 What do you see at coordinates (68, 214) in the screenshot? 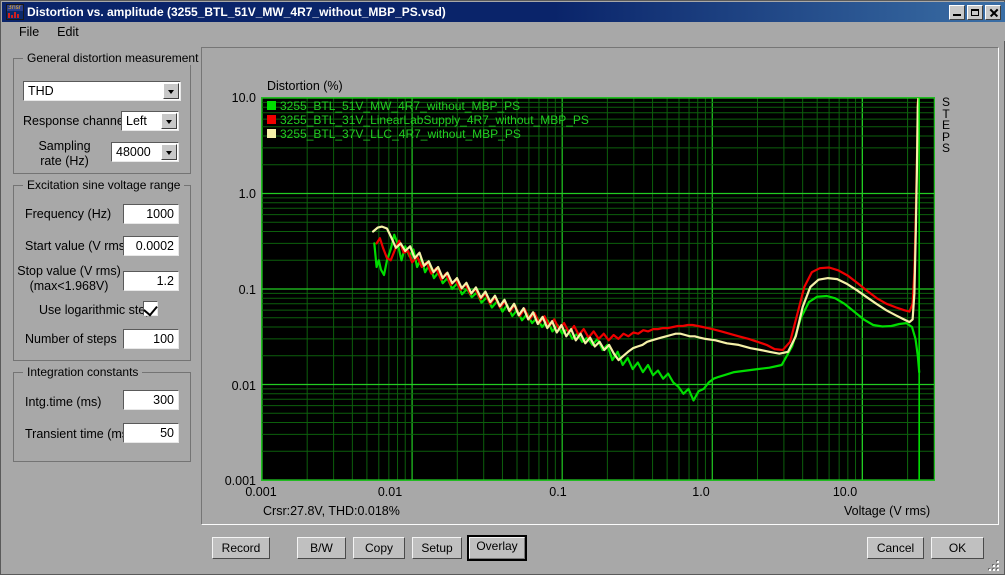
I see `frequency-label: Frequency (Hz)` at bounding box center [68, 214].